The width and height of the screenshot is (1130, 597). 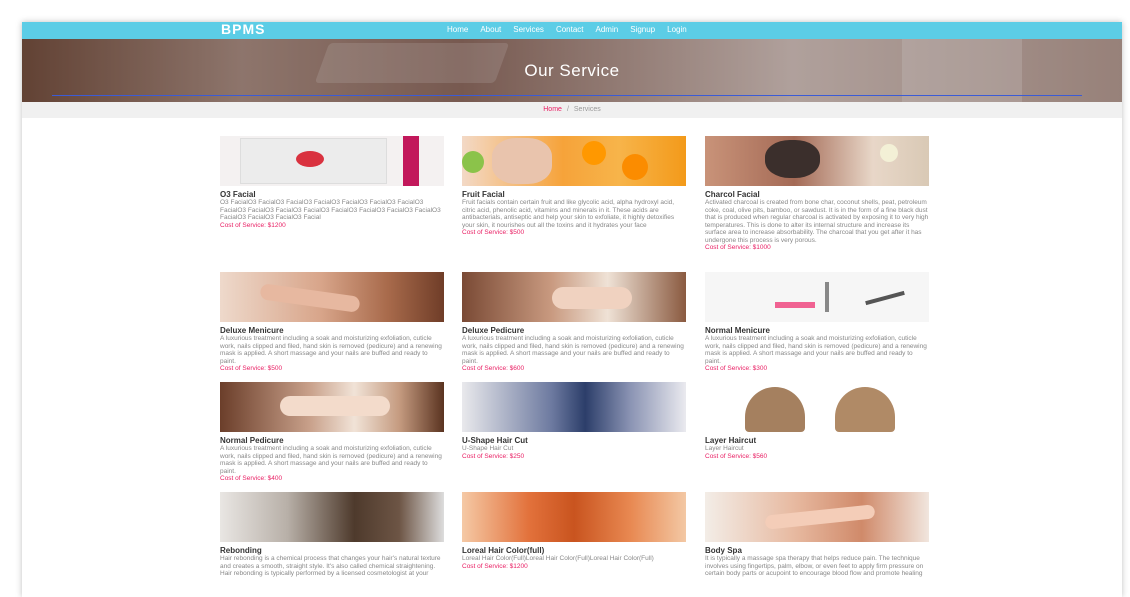 What do you see at coordinates (493, 456) in the screenshot?
I see `service-cost: Cost of Service: $250` at bounding box center [493, 456].